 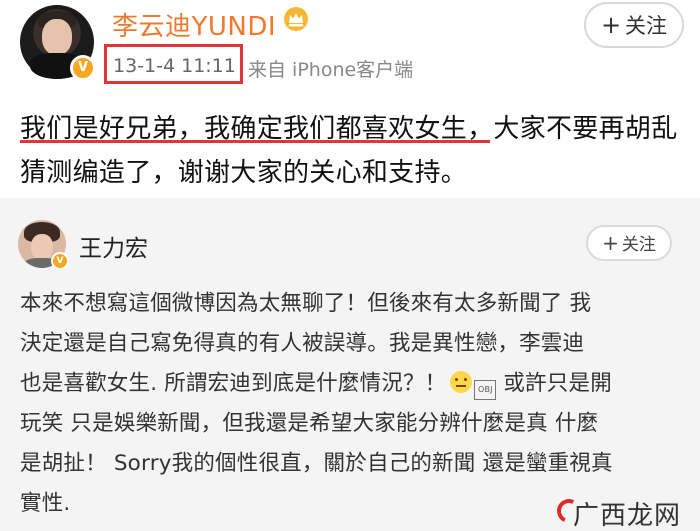 What do you see at coordinates (244, 173) in the screenshot?
I see `post-text-line: 猜测编造了，谢谢大家的关心和支持。` at bounding box center [244, 173].